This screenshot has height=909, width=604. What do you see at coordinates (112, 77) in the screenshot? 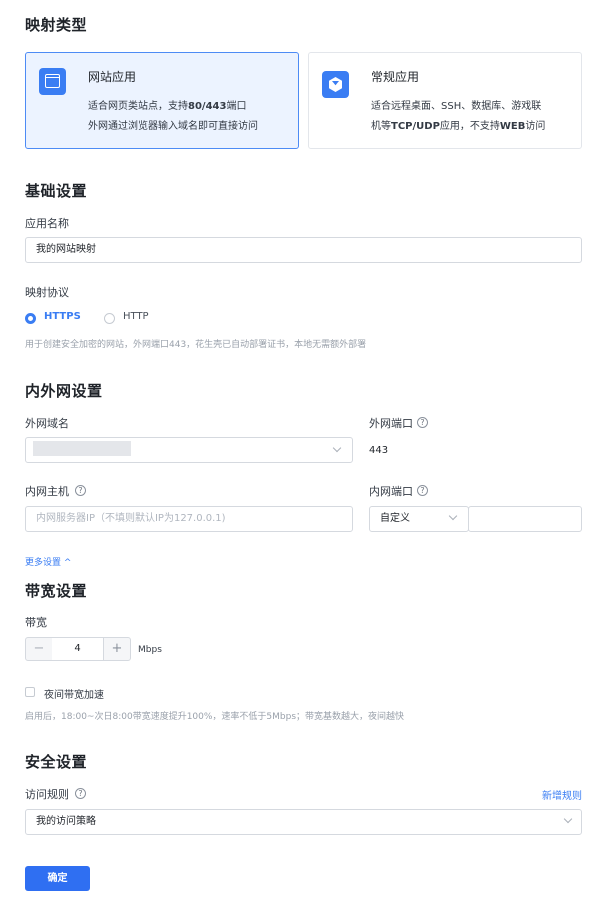
I see `website-app-title: 网站应用` at bounding box center [112, 77].